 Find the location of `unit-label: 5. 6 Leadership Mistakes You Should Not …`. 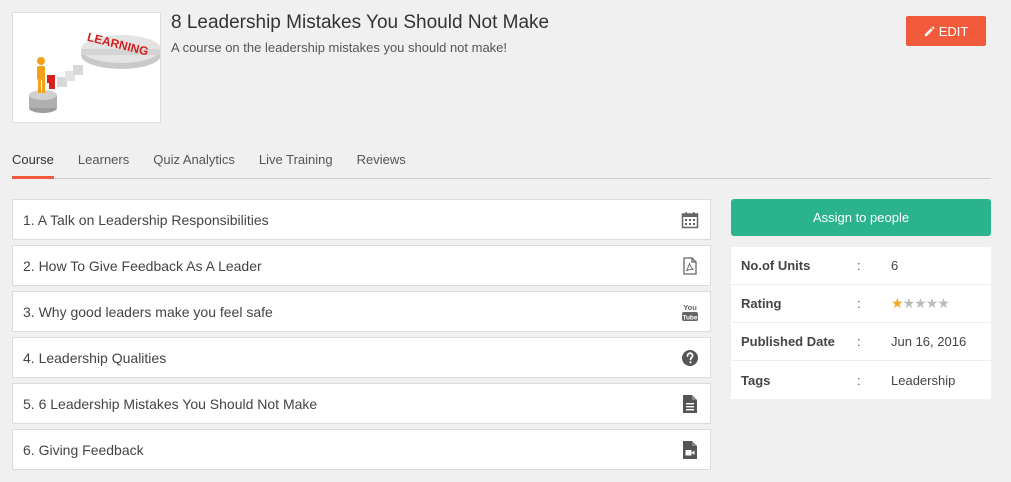

unit-label: 5. 6 Leadership Mistakes You Should Not … is located at coordinates (170, 403).